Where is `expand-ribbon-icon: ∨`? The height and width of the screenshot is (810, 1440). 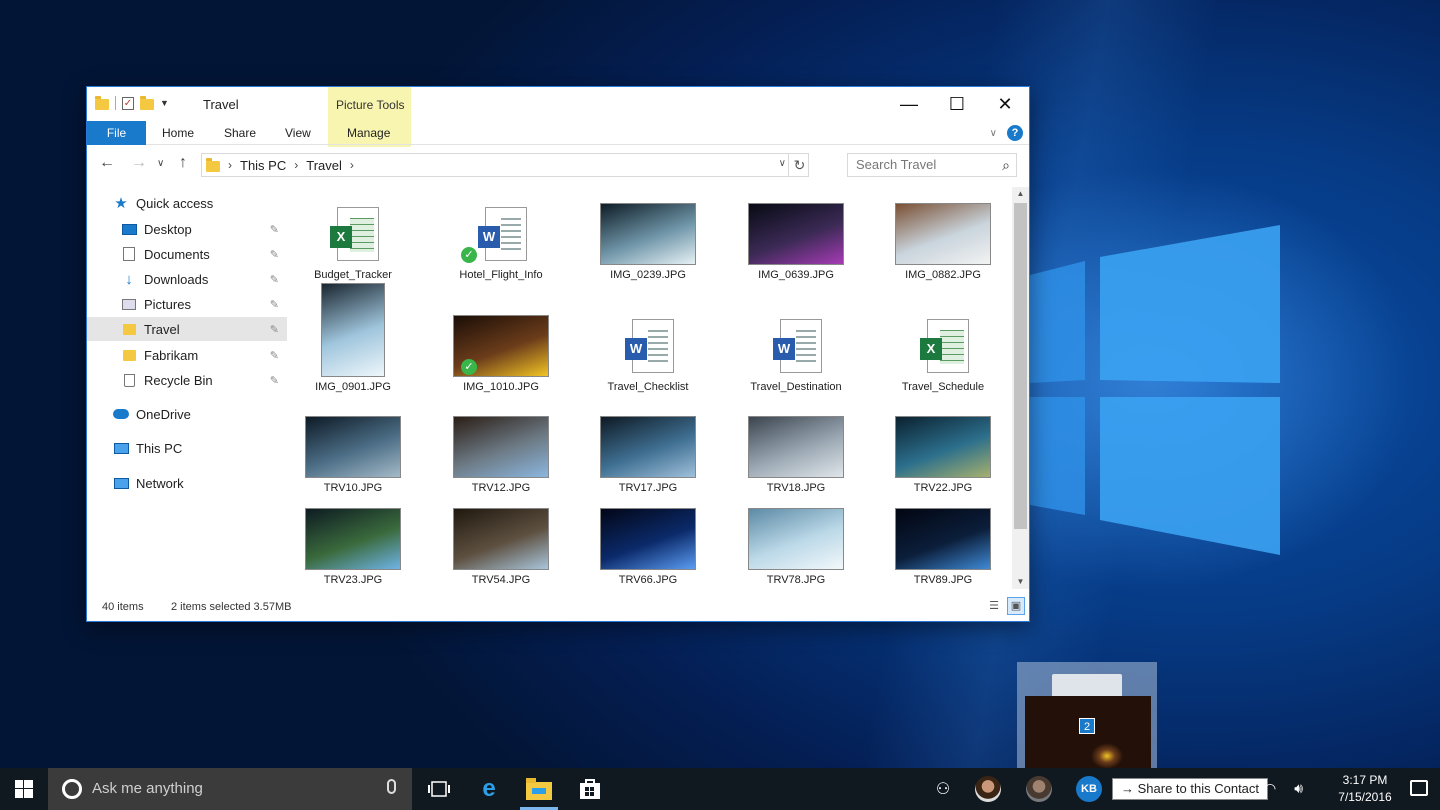 expand-ribbon-icon: ∨ is located at coordinates (993, 133).